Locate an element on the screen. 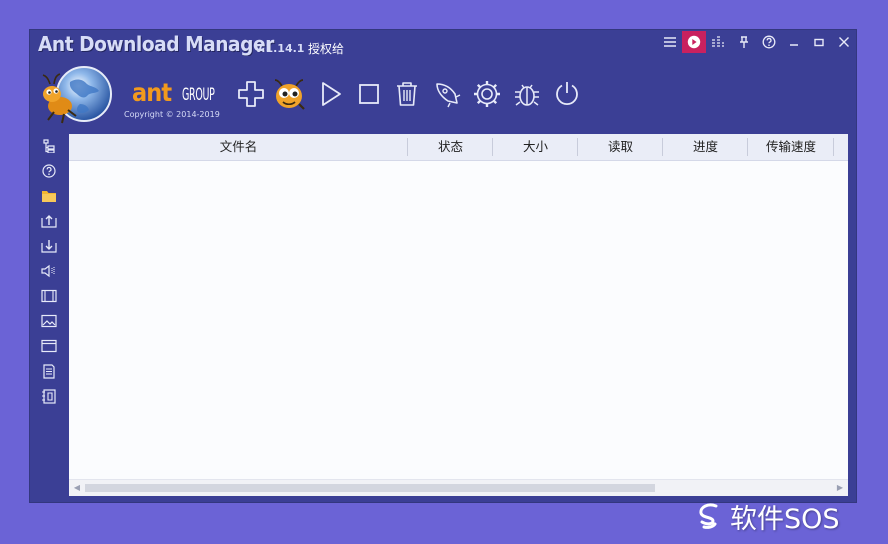 This screenshot has height=544, width=888. sidebar-item-unknown is located at coordinates (49, 171).